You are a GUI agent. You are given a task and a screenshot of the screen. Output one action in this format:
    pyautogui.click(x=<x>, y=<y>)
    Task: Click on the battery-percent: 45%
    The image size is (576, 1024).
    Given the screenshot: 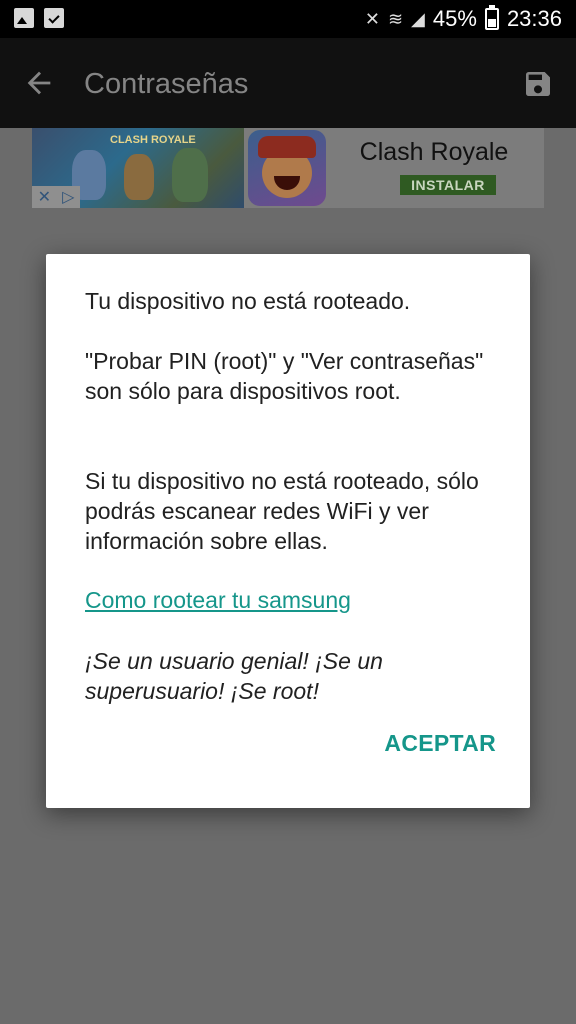 What is the action you would take?
    pyautogui.click(x=454, y=18)
    